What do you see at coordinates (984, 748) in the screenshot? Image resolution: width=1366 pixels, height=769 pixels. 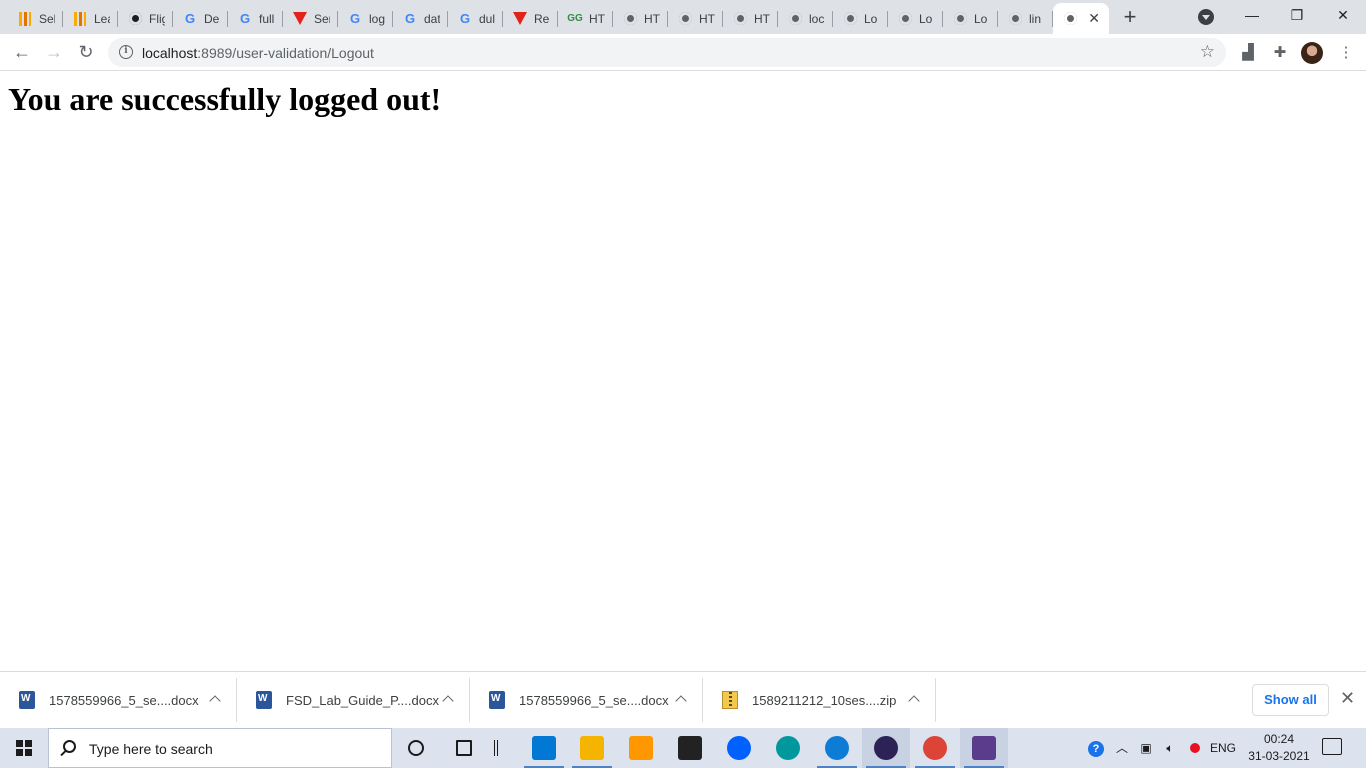 I see `app-taskbar-button` at bounding box center [984, 748].